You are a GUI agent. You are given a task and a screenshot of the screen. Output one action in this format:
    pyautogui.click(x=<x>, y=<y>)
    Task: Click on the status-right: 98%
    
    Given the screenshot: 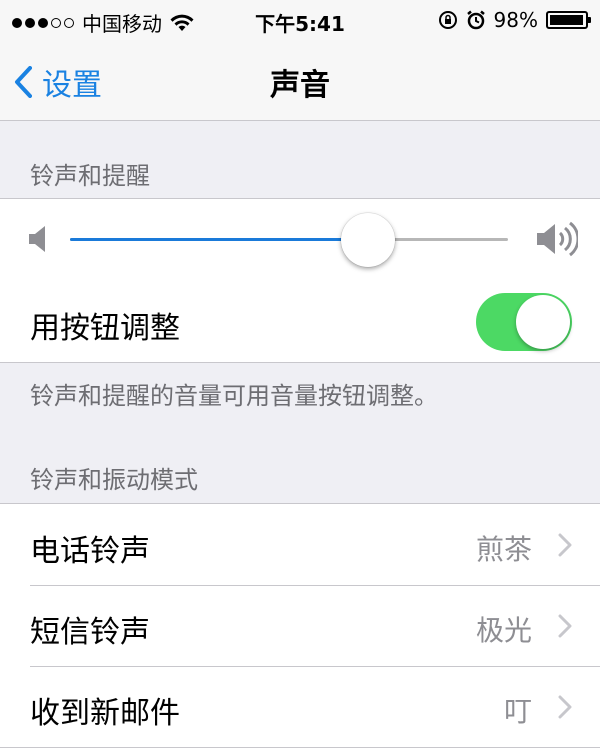 What is the action you would take?
    pyautogui.click(x=514, y=20)
    